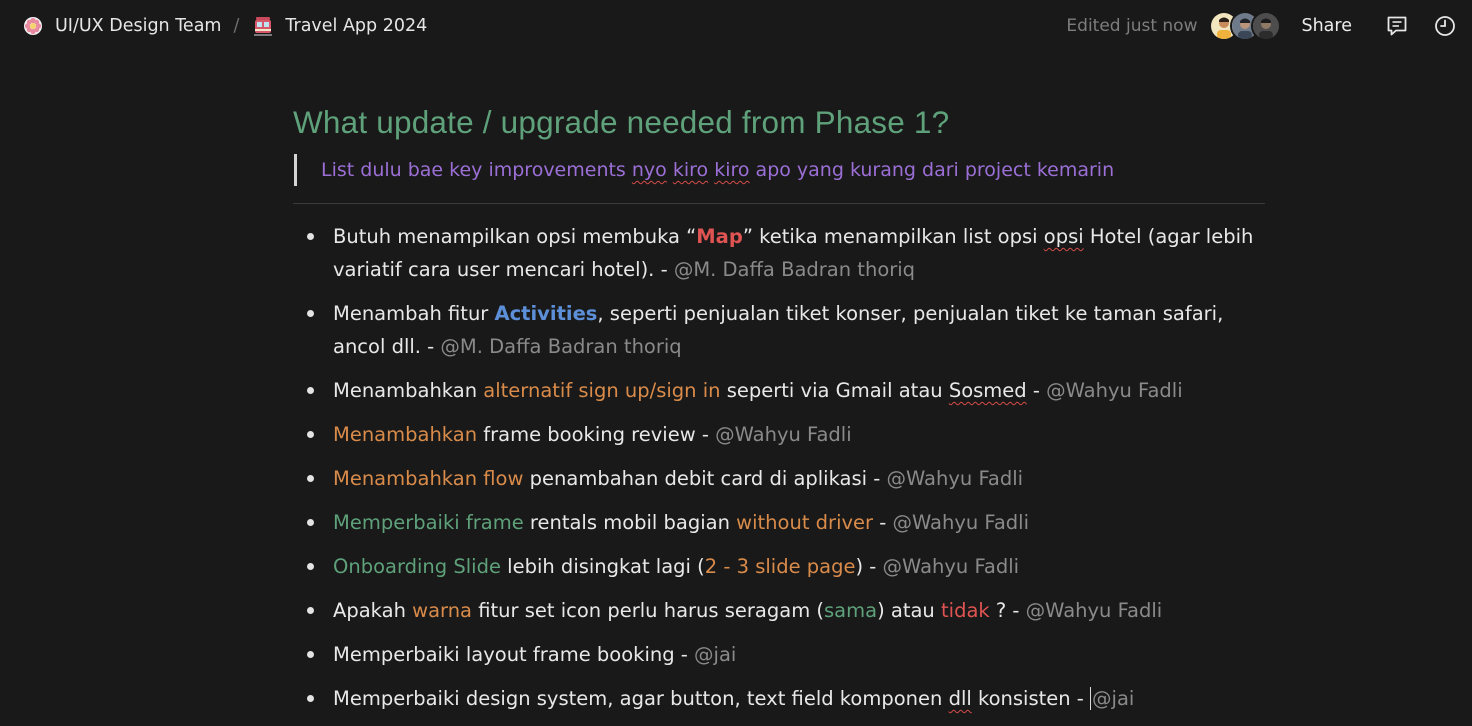 The height and width of the screenshot is (726, 1472). Describe the element at coordinates (1007, 610) in the screenshot. I see `item-text: ? -` at that location.